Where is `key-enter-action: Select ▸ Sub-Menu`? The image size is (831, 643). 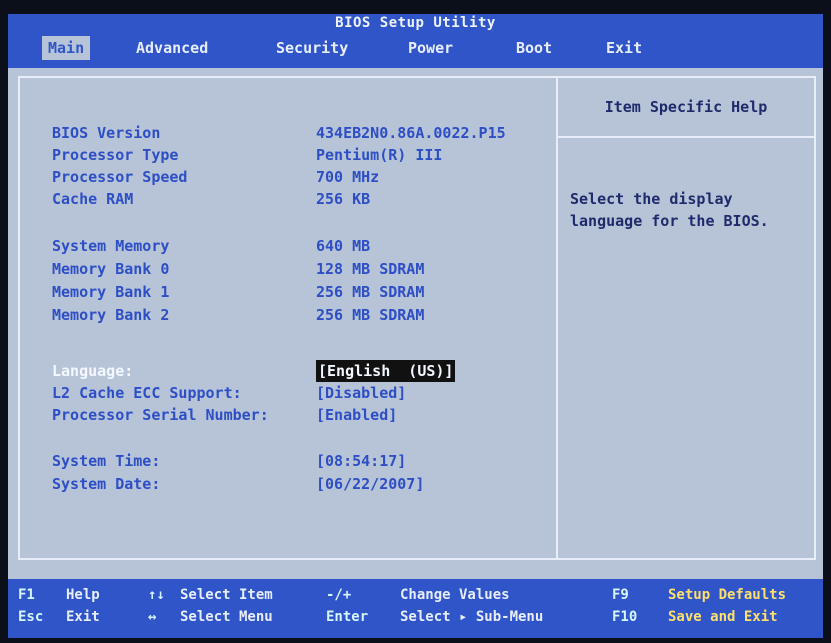
key-enter-action: Select ▸ Sub-Menu is located at coordinates (472, 617).